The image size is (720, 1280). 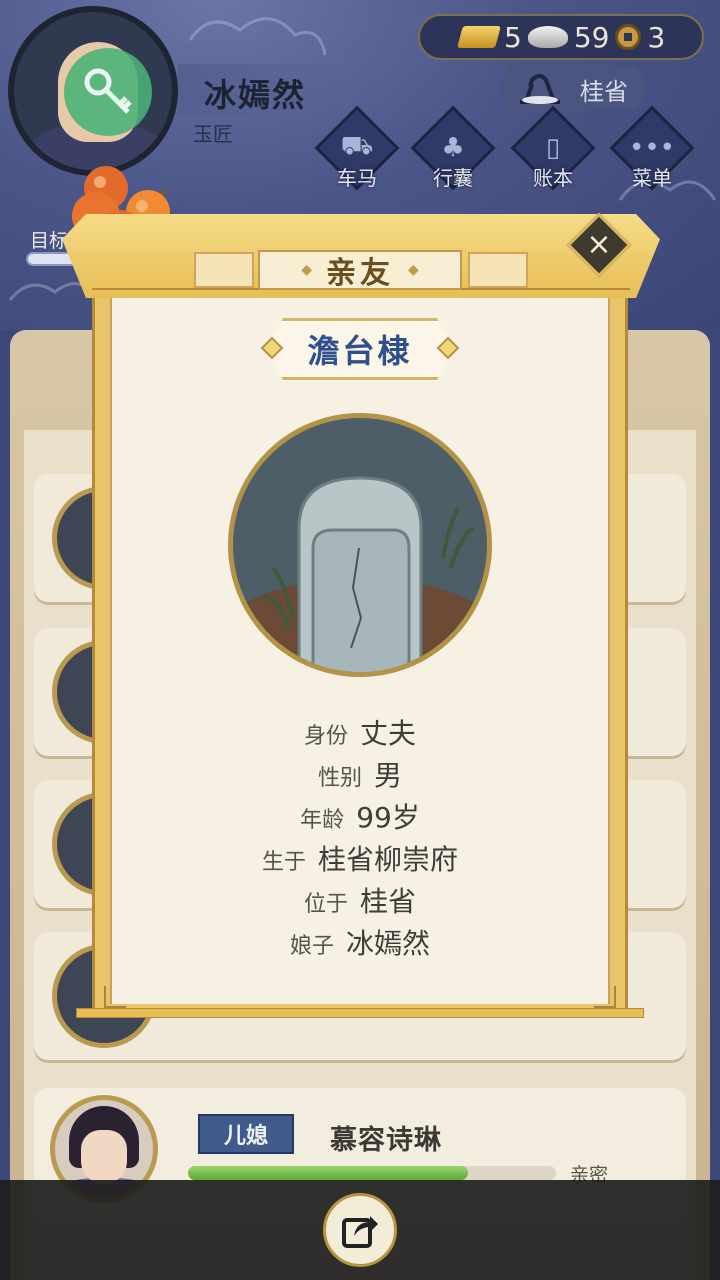 What do you see at coordinates (388, 859) in the screenshot?
I see `detail-value: 桂省柳崇府` at bounding box center [388, 859].